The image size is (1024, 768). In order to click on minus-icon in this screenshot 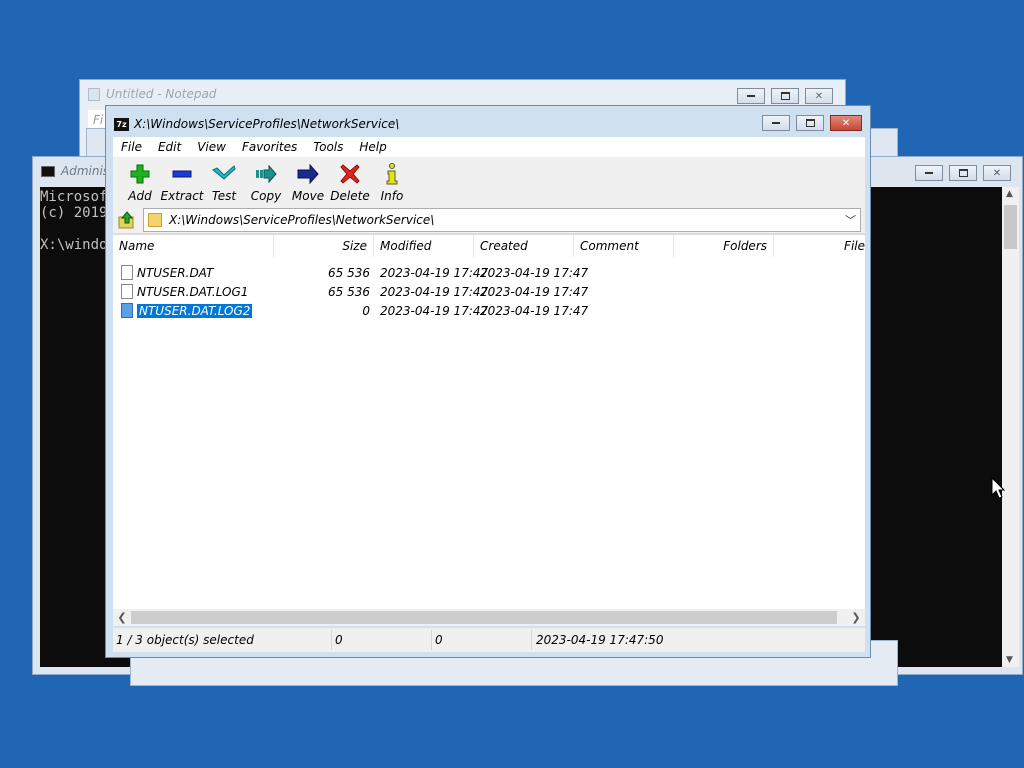, I will do `click(182, 174)`.